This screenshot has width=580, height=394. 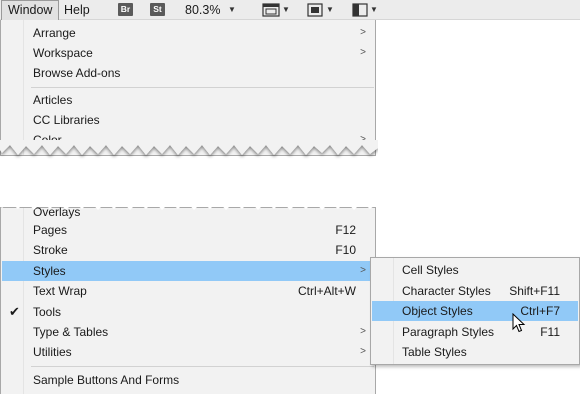 What do you see at coordinates (188, 352) in the screenshot?
I see `menu-item-utilities: Utilities >` at bounding box center [188, 352].